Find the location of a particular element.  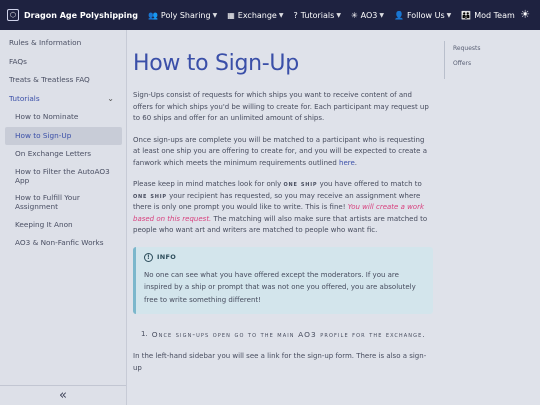

sidebar-item-ao3-non-fanfic: AO3 & Non-Fanfic Works is located at coordinates (61, 243).